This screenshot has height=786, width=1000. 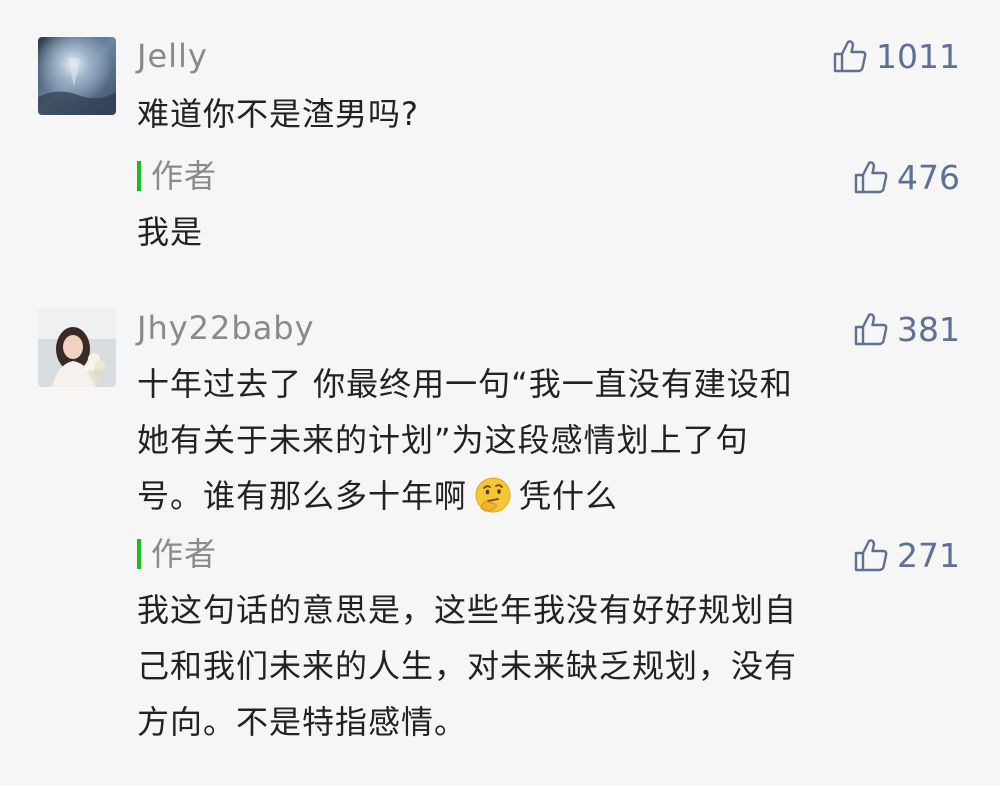 I want to click on comment-text-line: 十年过去了 你最终用一句“我一直没有建设和, so click(x=465, y=384).